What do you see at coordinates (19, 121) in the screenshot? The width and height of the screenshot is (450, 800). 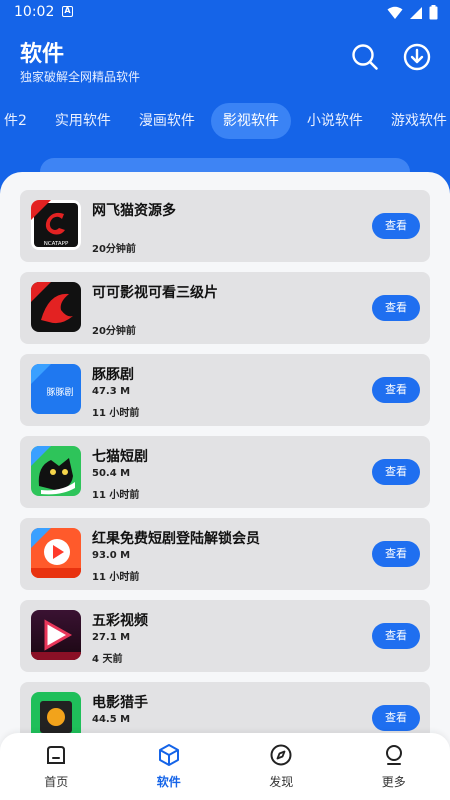 I see `tab-0: 件2` at bounding box center [19, 121].